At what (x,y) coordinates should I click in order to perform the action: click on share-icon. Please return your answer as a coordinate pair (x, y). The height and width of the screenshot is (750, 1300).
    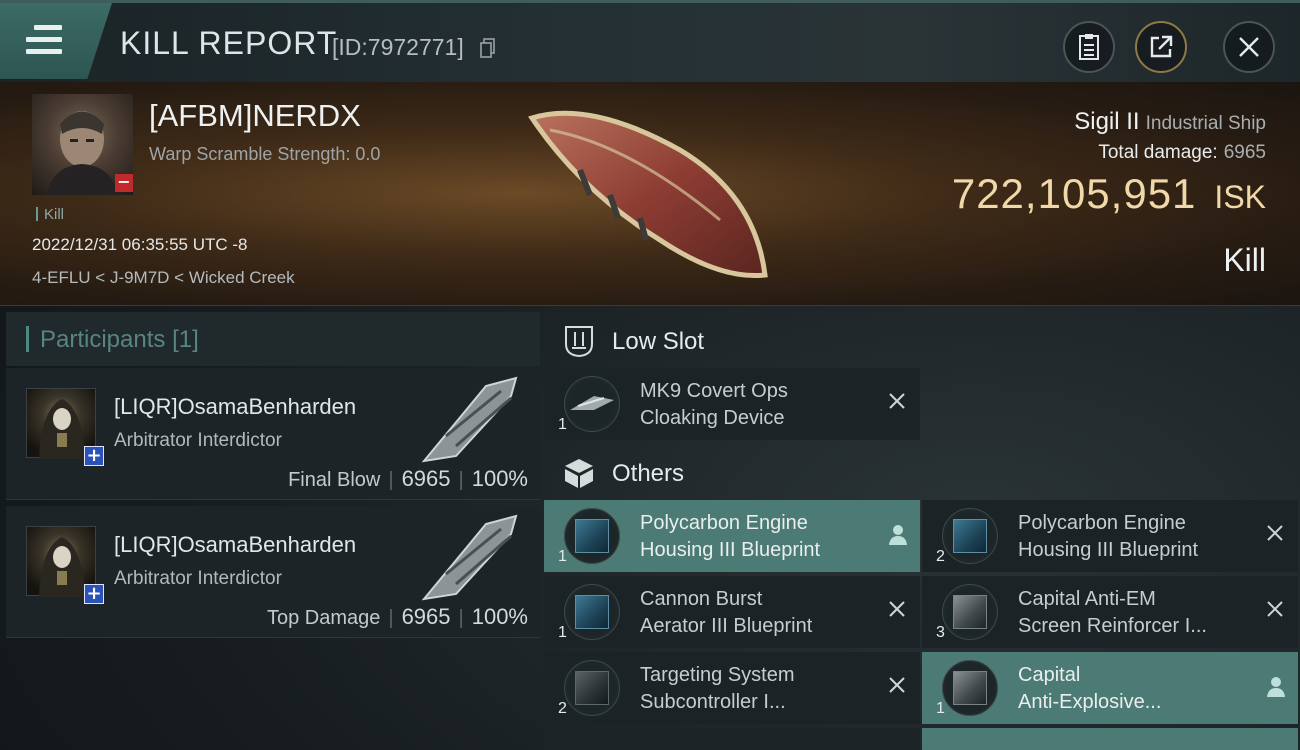
    Looking at the image, I should click on (1161, 46).